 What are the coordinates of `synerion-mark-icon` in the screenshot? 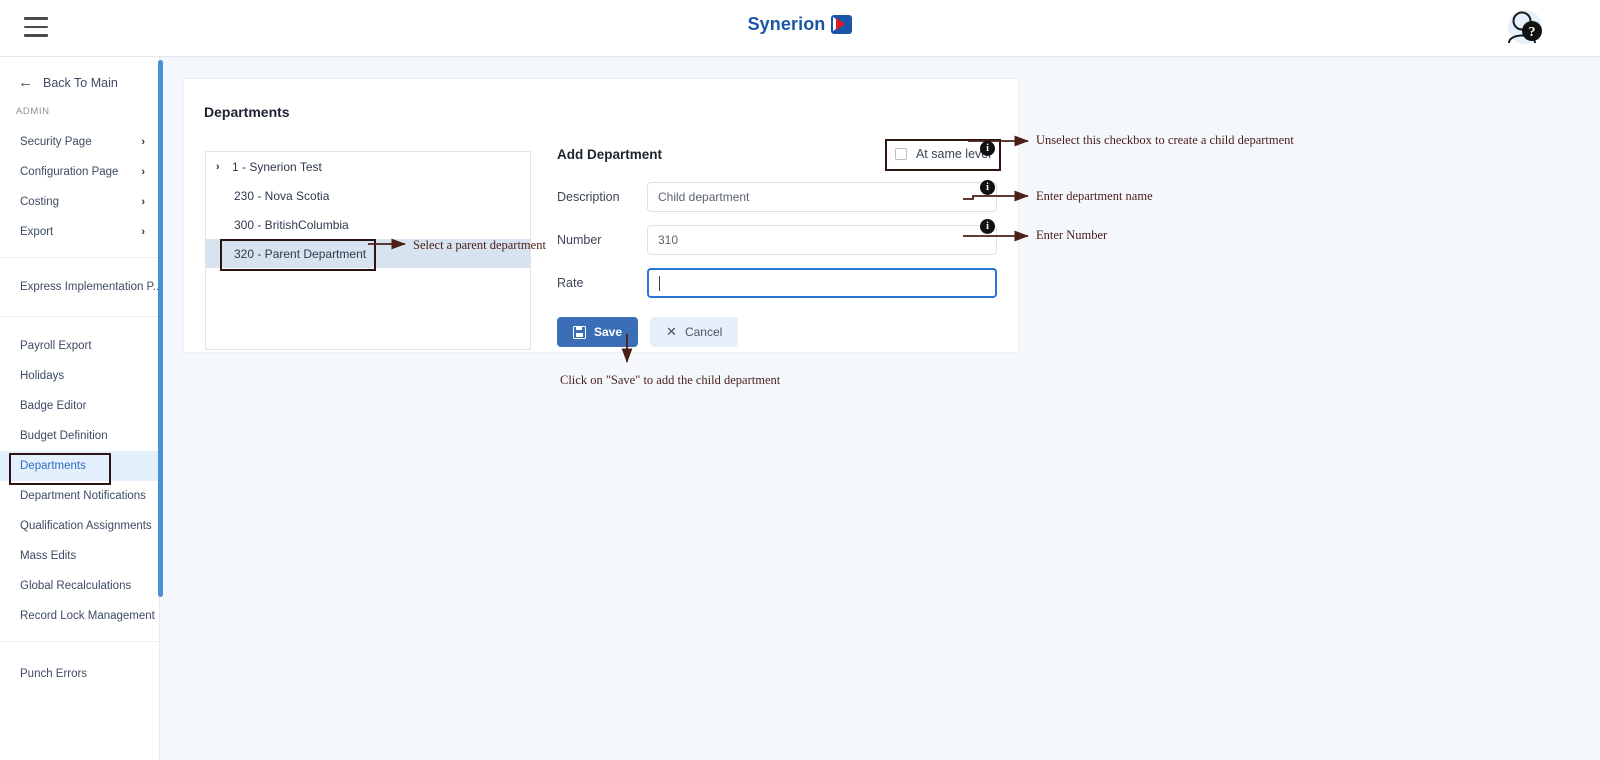 It's located at (842, 24).